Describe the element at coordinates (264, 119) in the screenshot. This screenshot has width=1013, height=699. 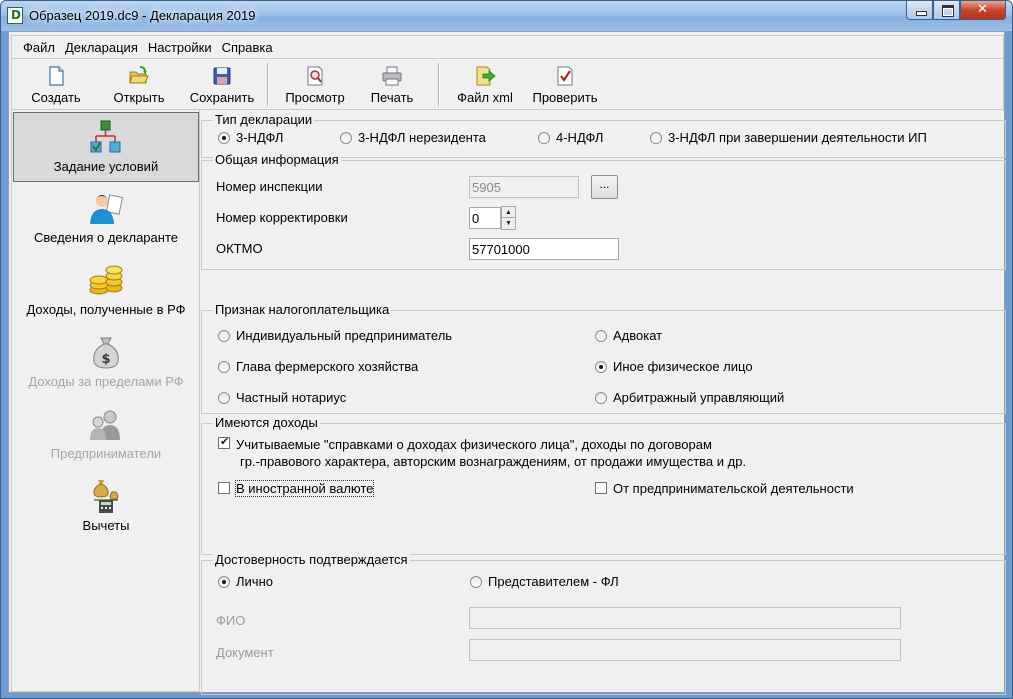
I see `group-title: Тип декларации` at that location.